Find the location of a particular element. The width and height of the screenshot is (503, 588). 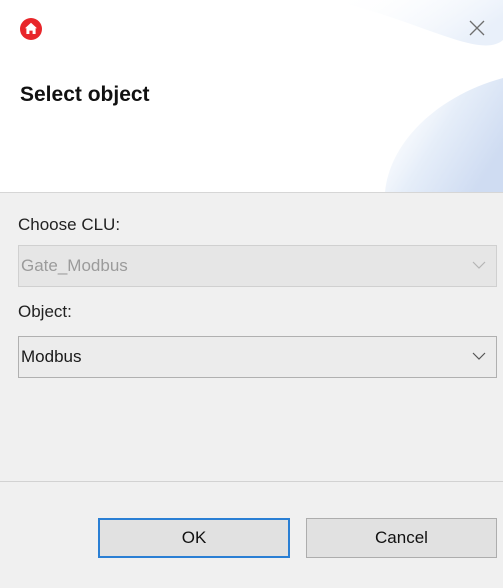

object-select-value: Modbus is located at coordinates (51, 356).